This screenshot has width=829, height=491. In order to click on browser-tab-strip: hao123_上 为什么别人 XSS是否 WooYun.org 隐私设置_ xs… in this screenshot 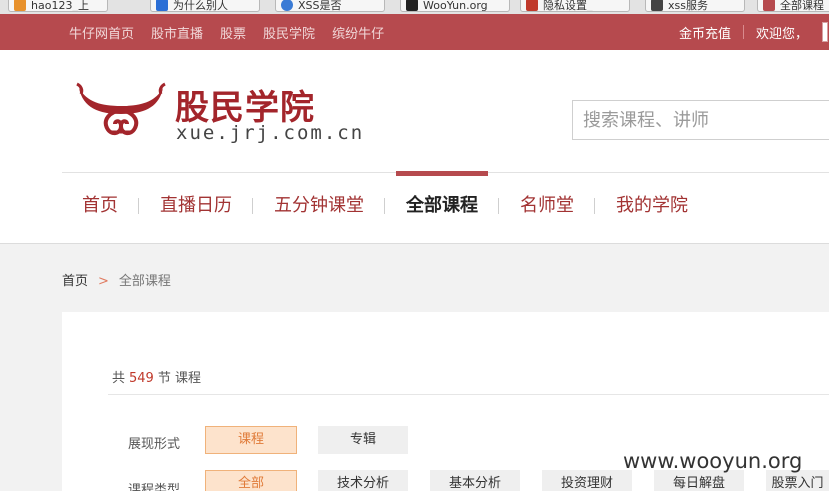, I will do `click(414, 7)`.